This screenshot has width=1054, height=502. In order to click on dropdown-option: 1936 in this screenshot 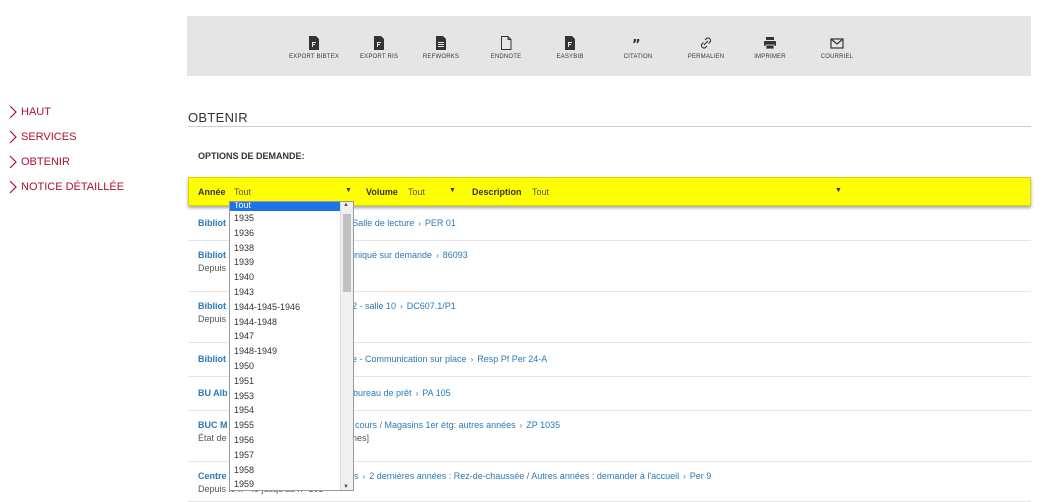, I will do `click(291, 233)`.